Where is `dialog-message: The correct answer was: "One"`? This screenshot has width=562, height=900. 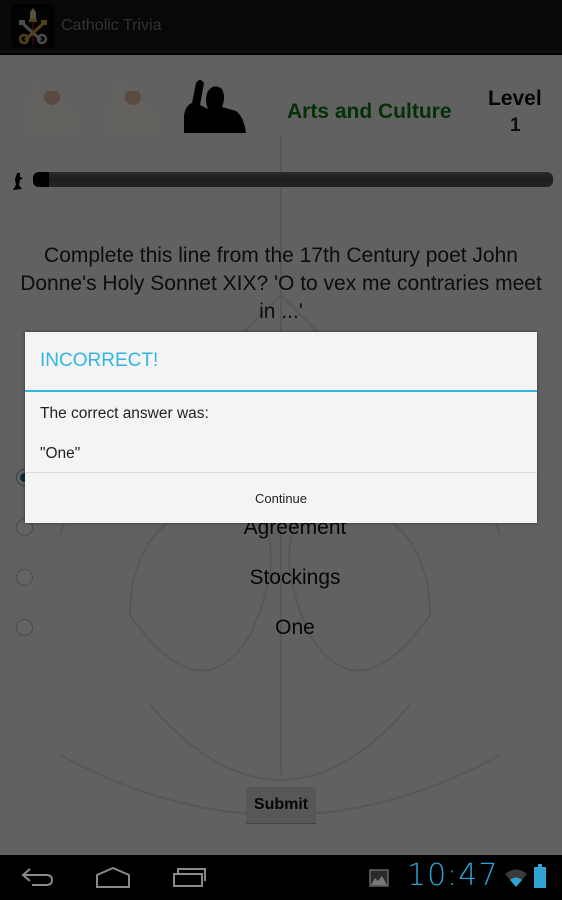
dialog-message: The correct answer was: "One" is located at coordinates (281, 428).